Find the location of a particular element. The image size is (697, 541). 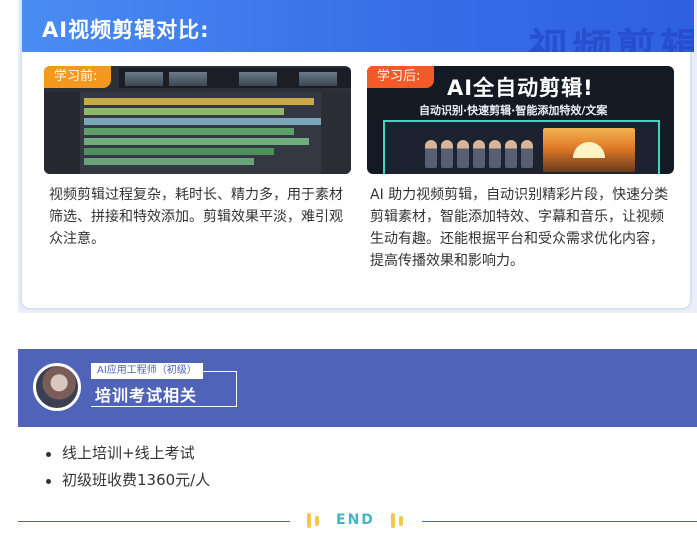

section-title: 培训考试相关 is located at coordinates (146, 395).